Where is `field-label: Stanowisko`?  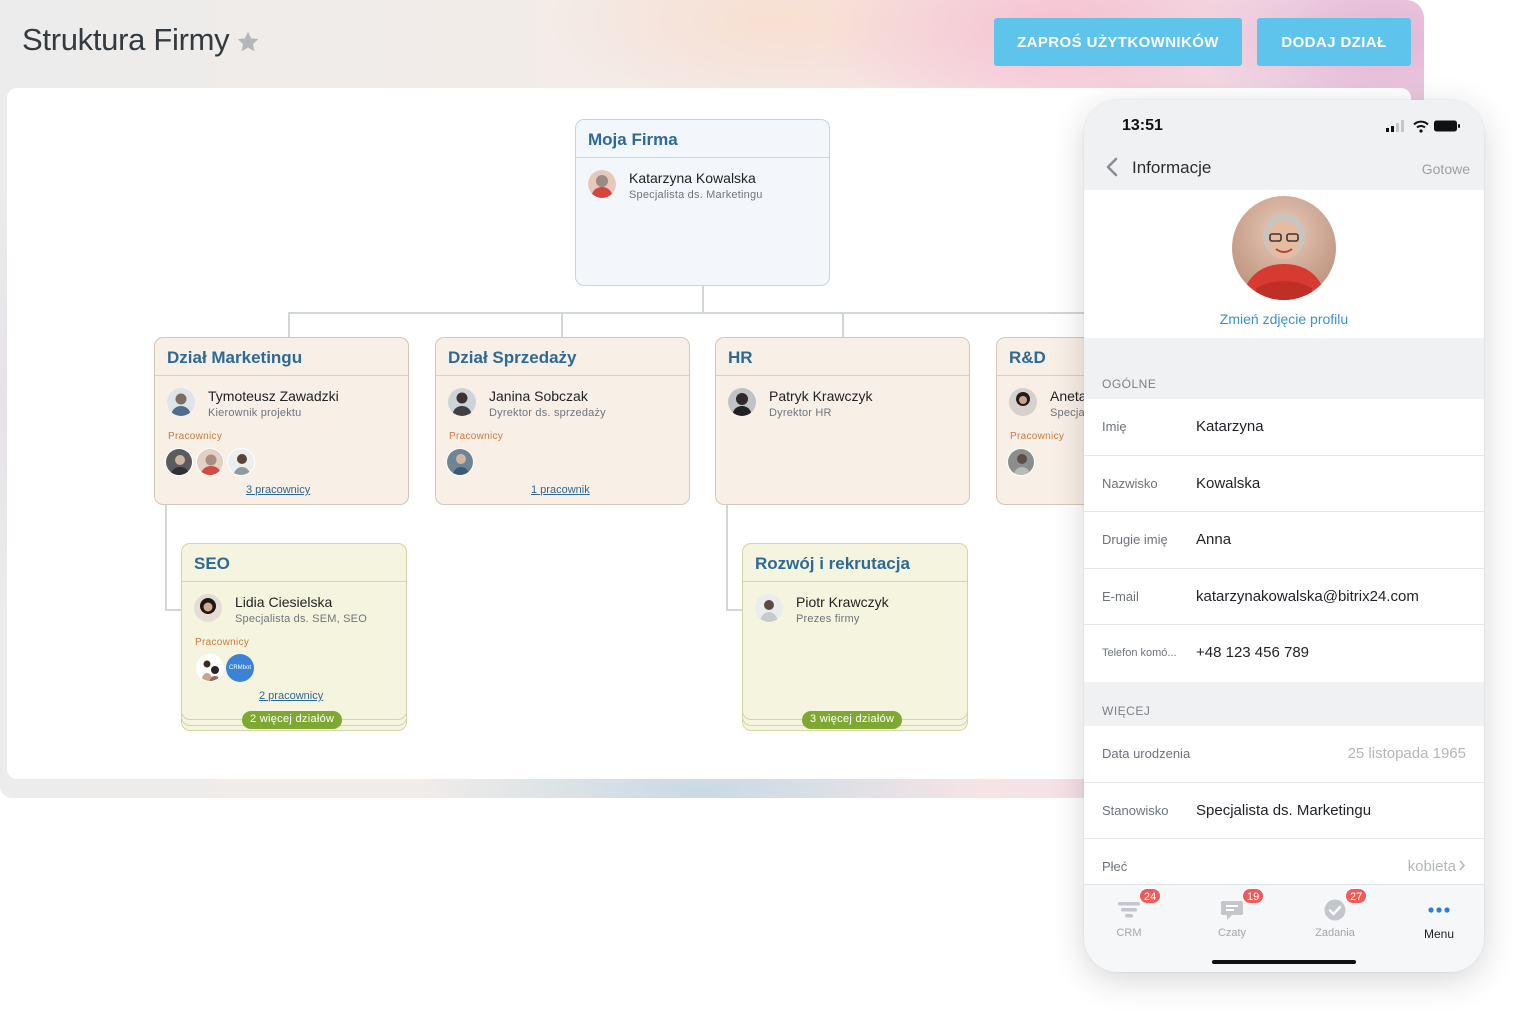 field-label: Stanowisko is located at coordinates (1135, 810).